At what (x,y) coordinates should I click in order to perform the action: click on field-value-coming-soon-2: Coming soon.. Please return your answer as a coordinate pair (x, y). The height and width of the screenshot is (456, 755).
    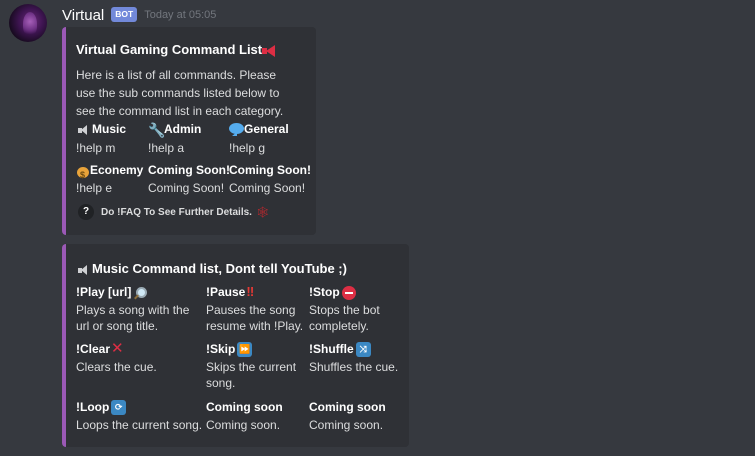
    Looking at the image, I should click on (346, 425).